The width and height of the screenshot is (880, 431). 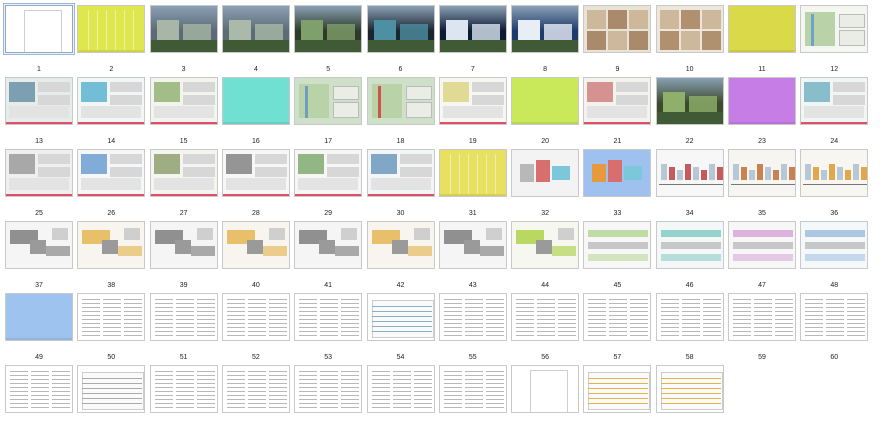 I want to click on page-thumbnail: 15, so click(x=183, y=110).